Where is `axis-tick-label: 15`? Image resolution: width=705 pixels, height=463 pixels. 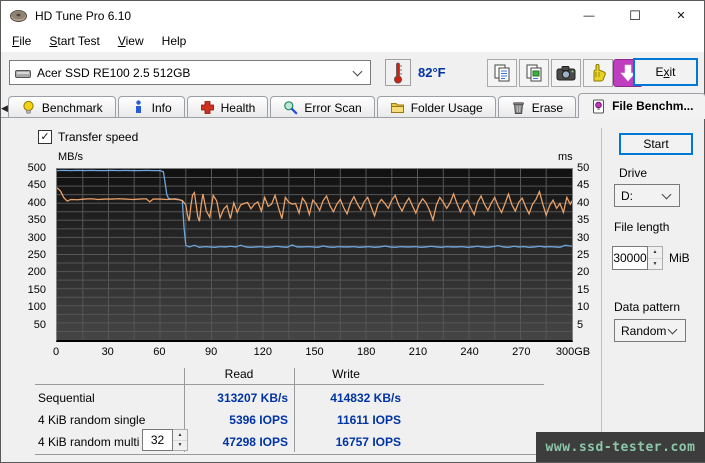 axis-tick-label: 15 is located at coordinates (583, 289).